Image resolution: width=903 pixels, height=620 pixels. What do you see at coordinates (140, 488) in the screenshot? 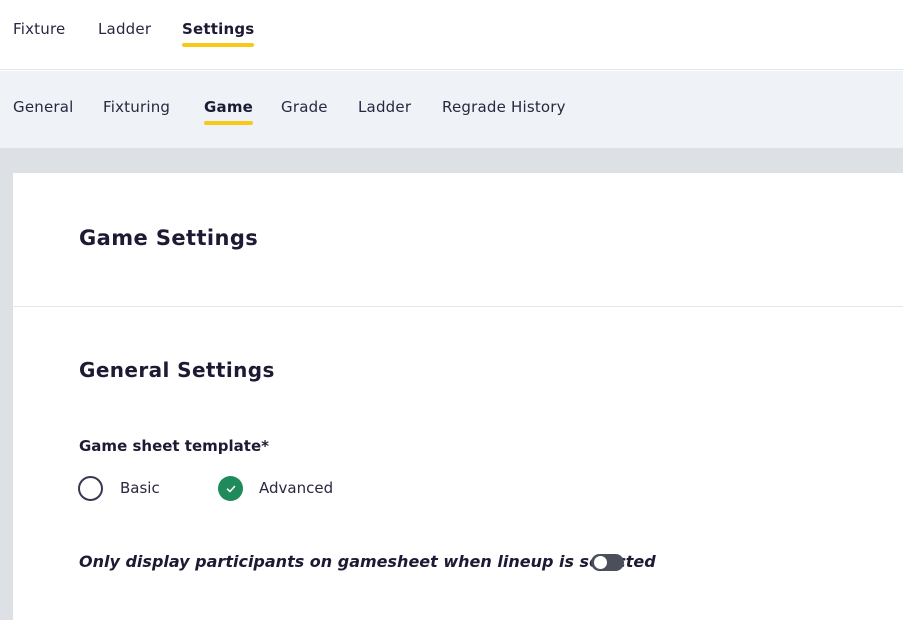
I see `radio-basic-label: Basic` at bounding box center [140, 488].